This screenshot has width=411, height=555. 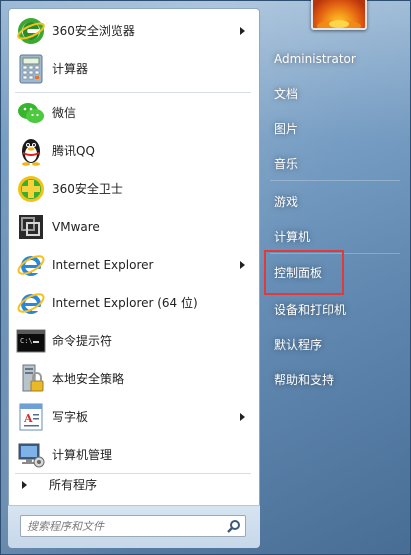 I want to click on vmware-icon, so click(x=31, y=227).